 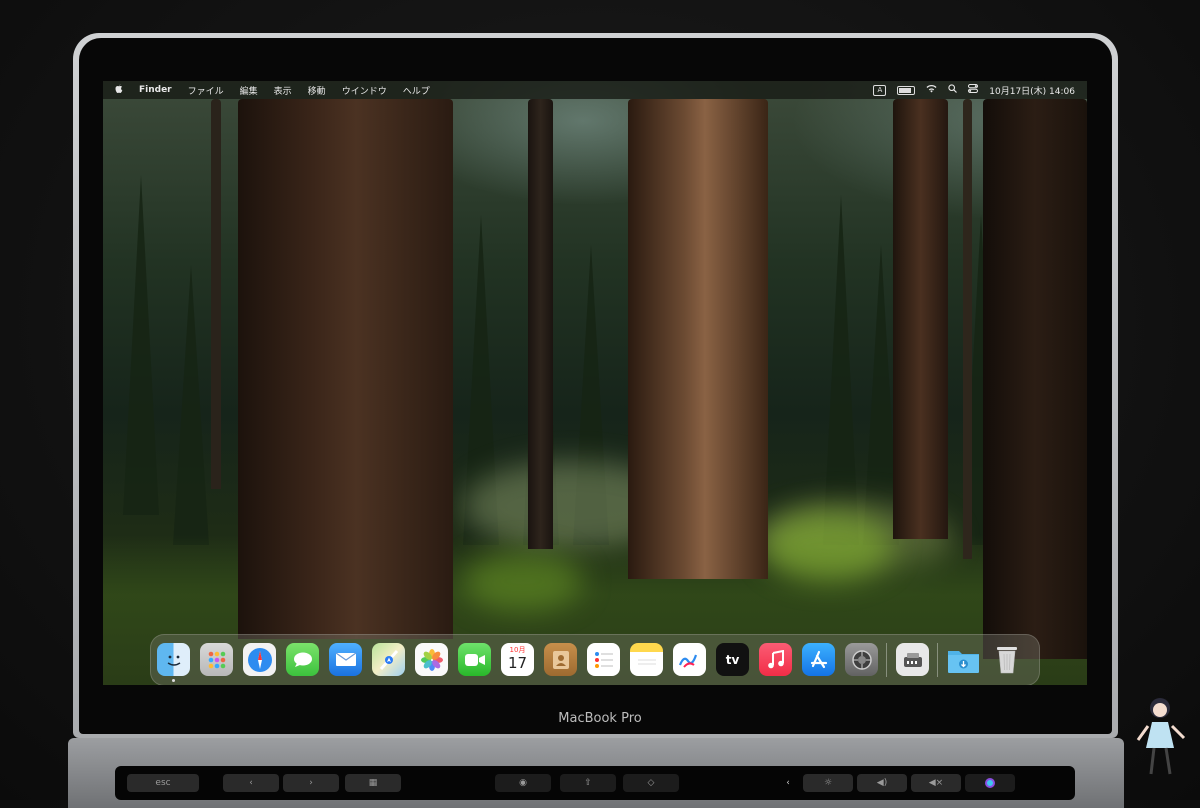 I want to click on trash-icon, so click(x=1006, y=659).